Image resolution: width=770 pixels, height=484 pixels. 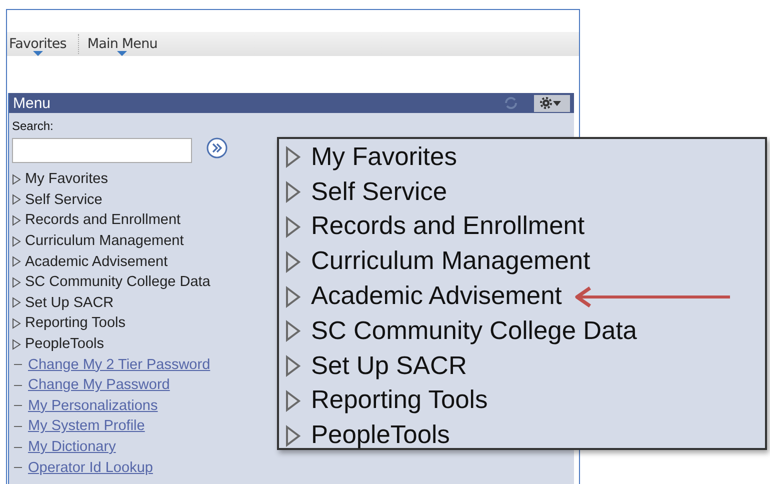 I want to click on menu-link: Change My Password, so click(x=99, y=385).